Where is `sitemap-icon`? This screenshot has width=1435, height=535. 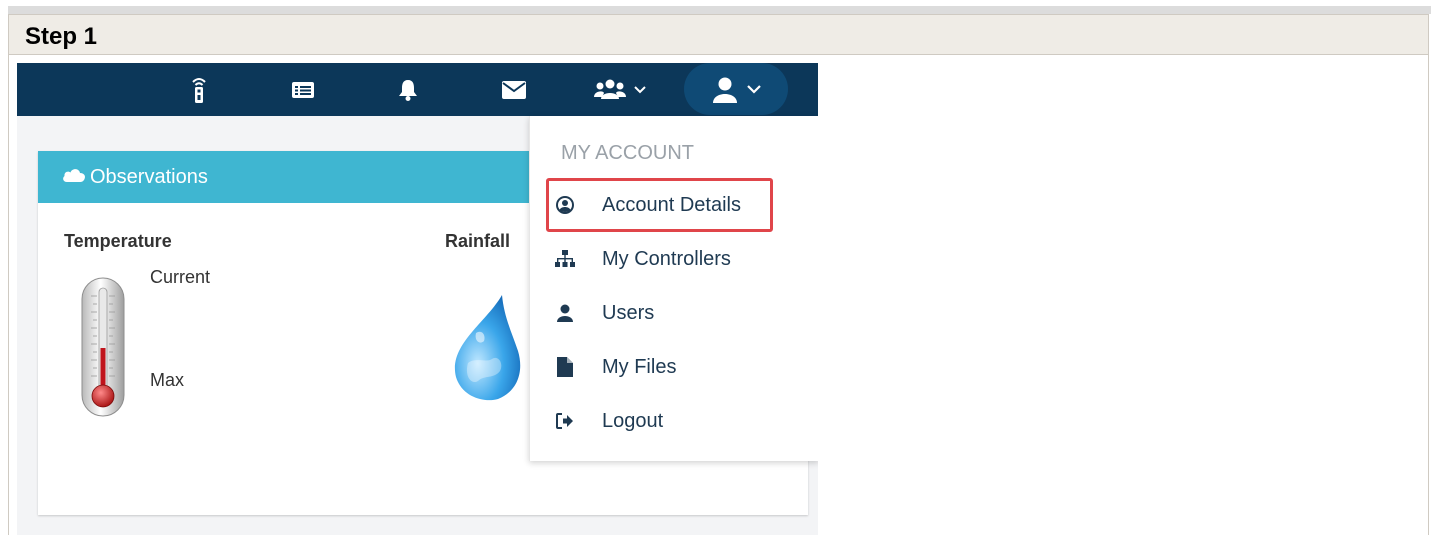
sitemap-icon is located at coordinates (565, 258).